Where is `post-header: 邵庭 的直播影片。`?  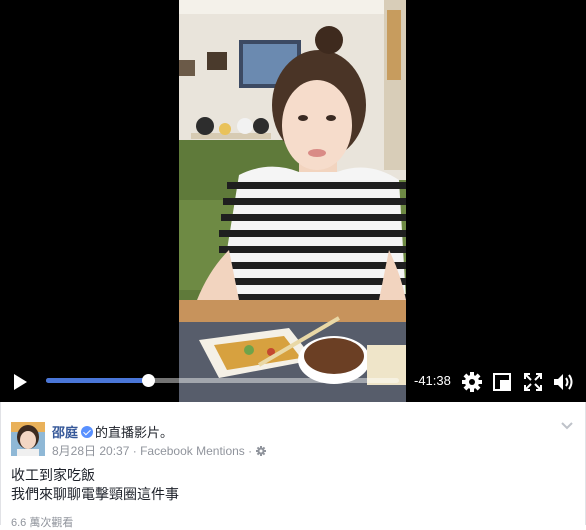
post-header: 邵庭 的直播影片。 is located at coordinates (112, 431).